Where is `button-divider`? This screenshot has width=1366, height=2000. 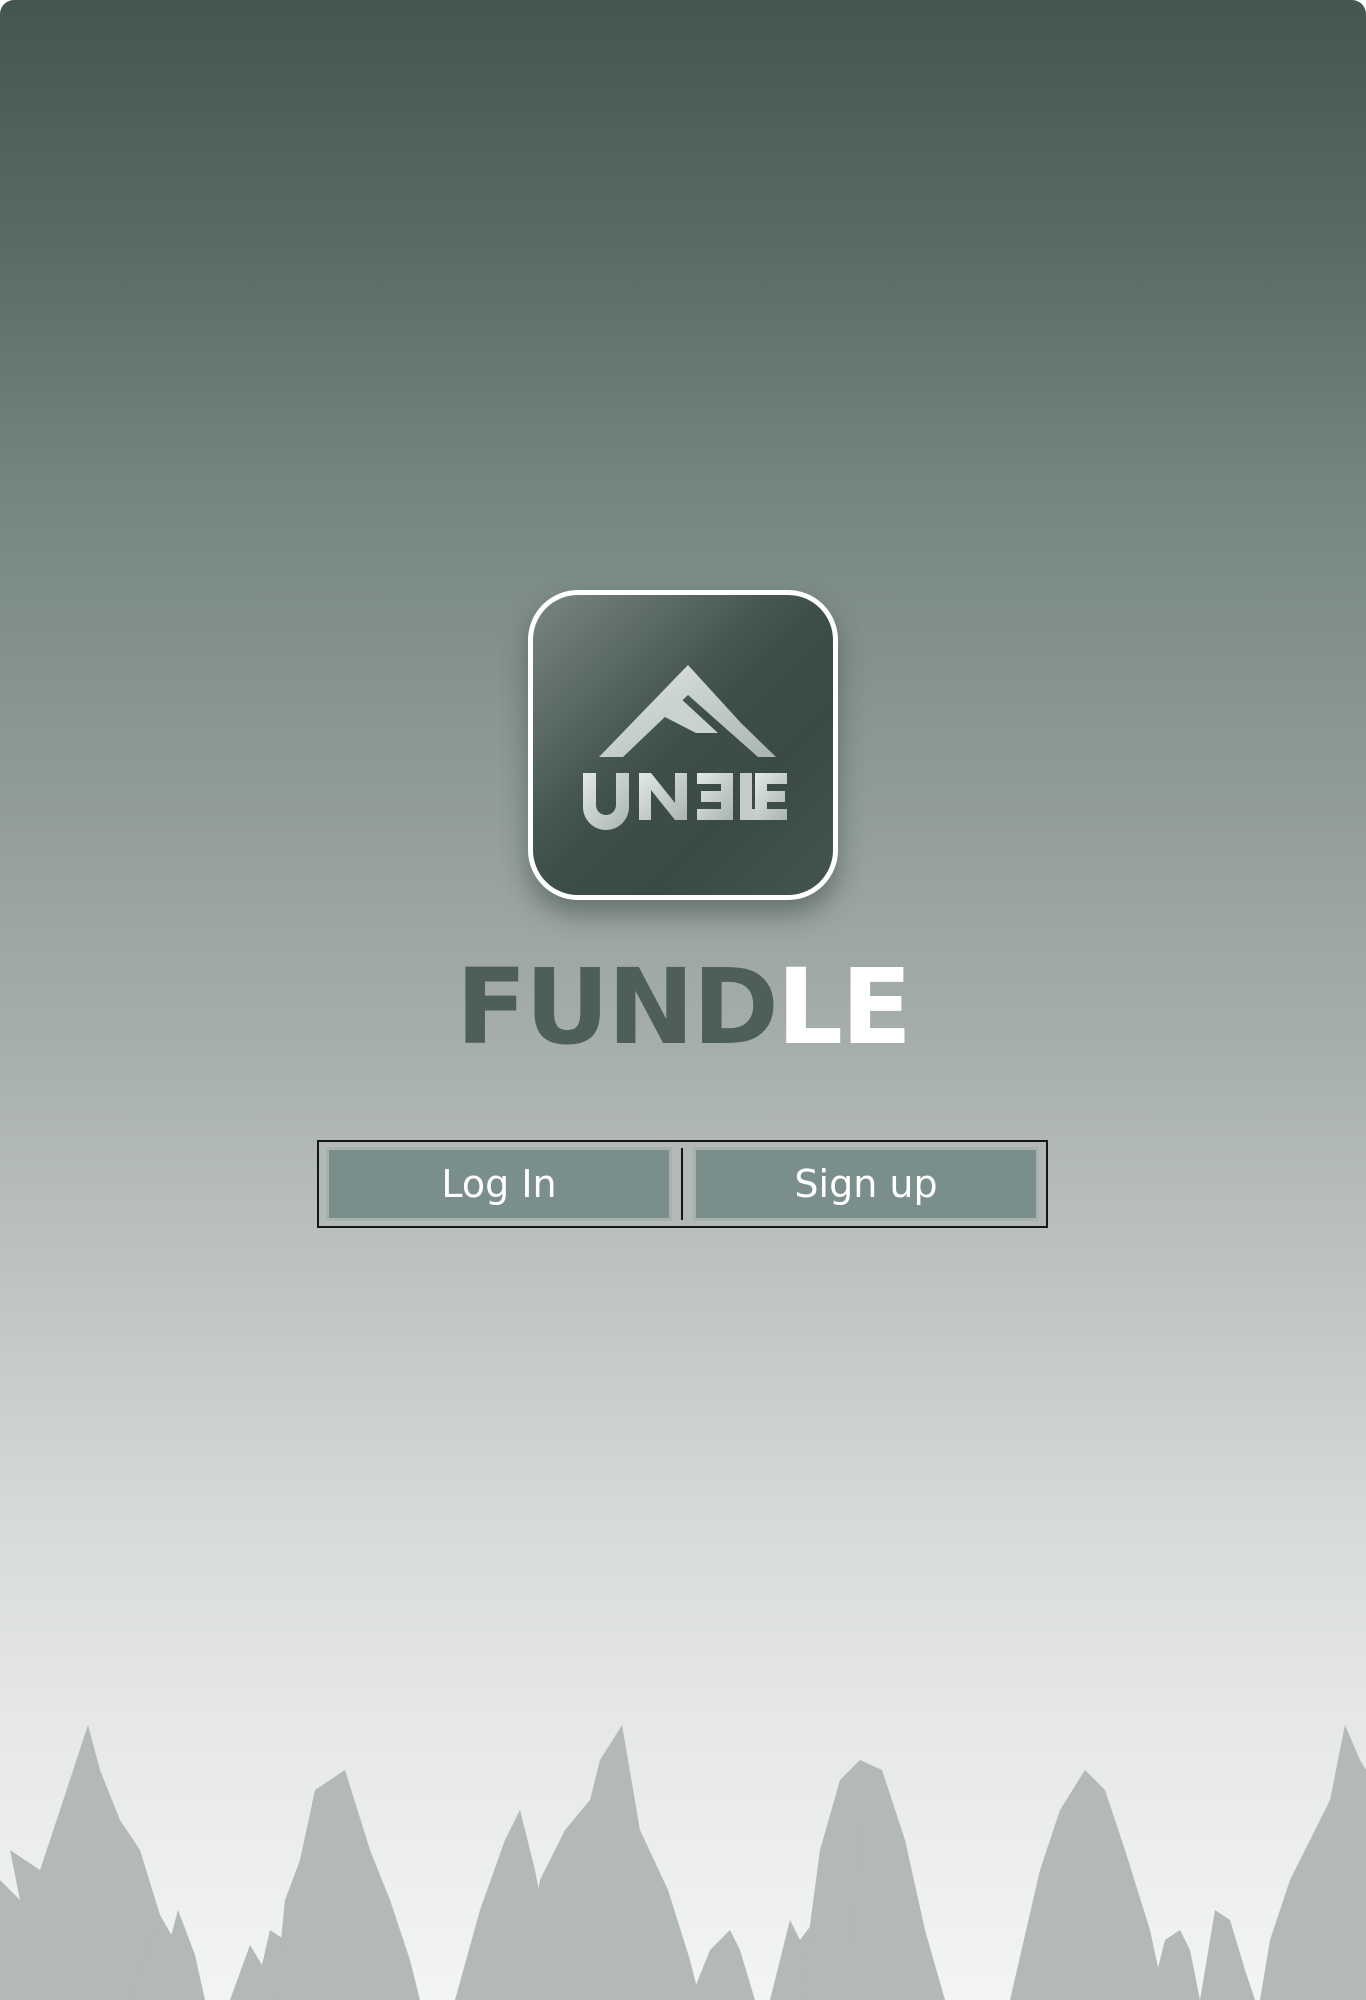
button-divider is located at coordinates (682, 1184).